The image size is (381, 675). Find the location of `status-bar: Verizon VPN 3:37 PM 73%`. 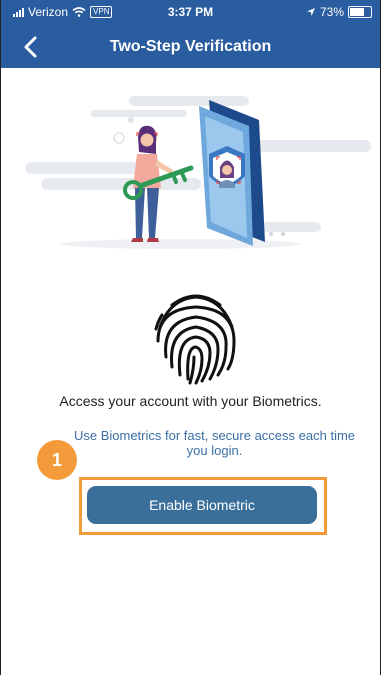

status-bar: Verizon VPN 3:37 PM 73% is located at coordinates (190, 13).